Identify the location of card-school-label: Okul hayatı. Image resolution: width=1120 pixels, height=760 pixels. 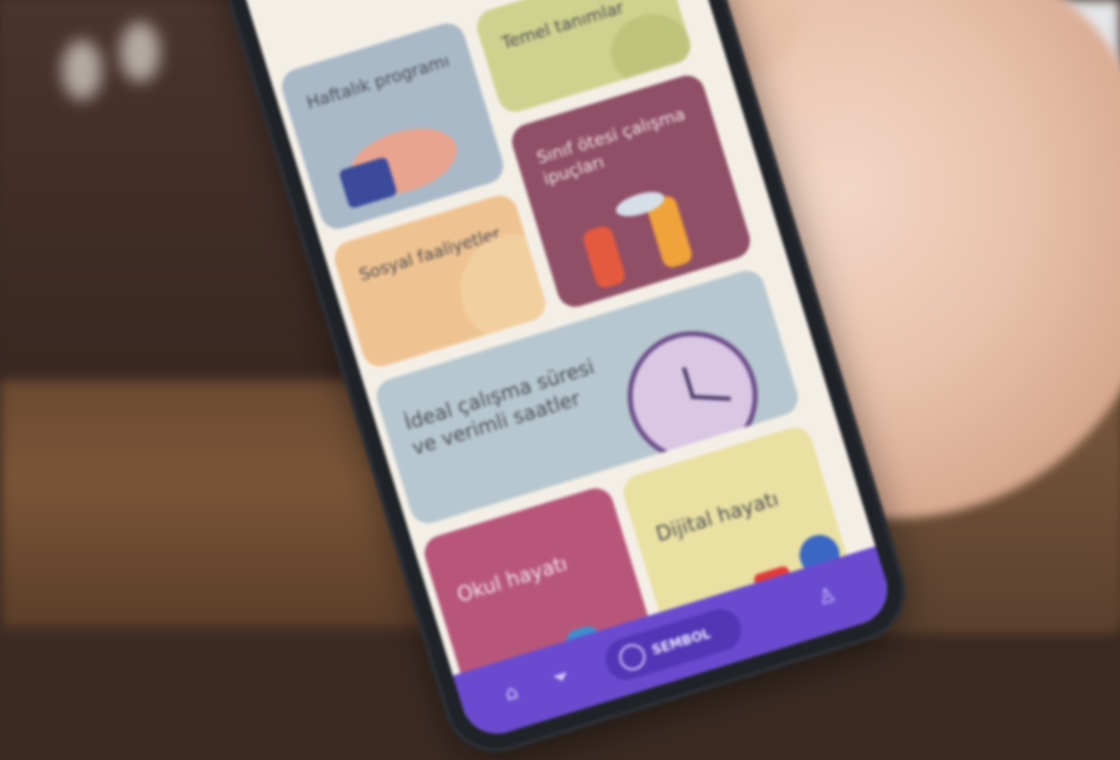
(512, 579).